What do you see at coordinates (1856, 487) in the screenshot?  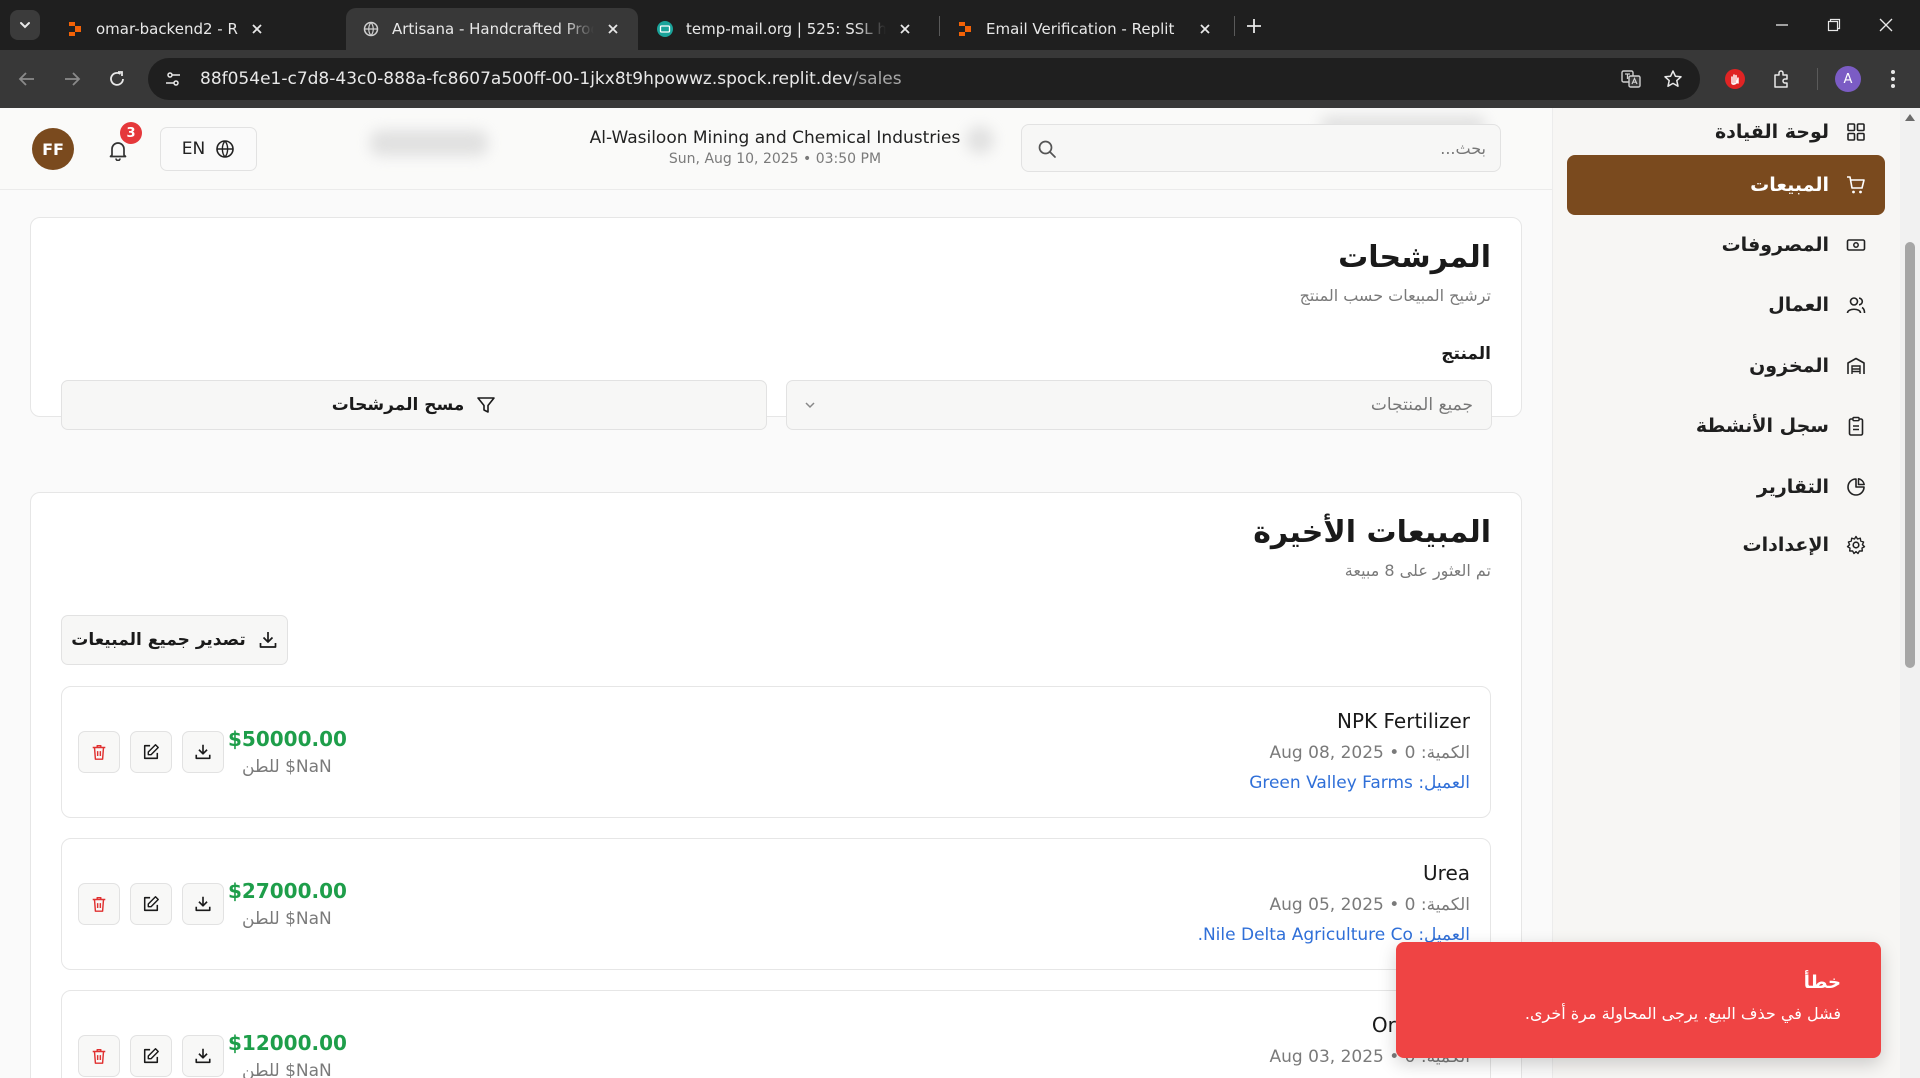 I see `pie-chart-icon` at bounding box center [1856, 487].